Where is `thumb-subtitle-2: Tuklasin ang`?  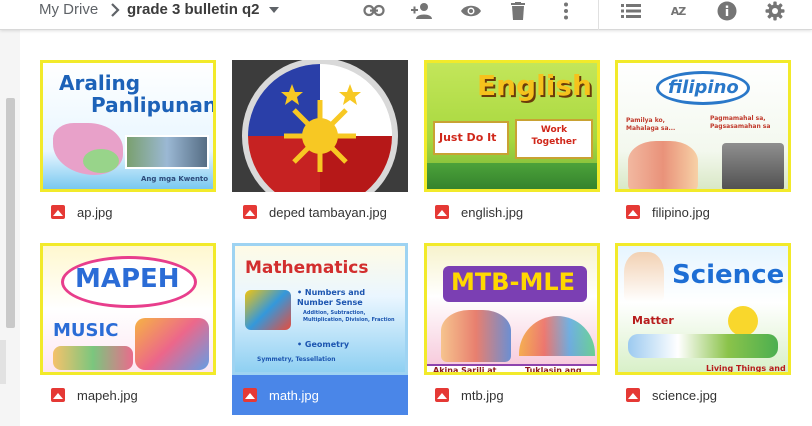 thumb-subtitle-2: Tuklasin ang is located at coordinates (553, 370).